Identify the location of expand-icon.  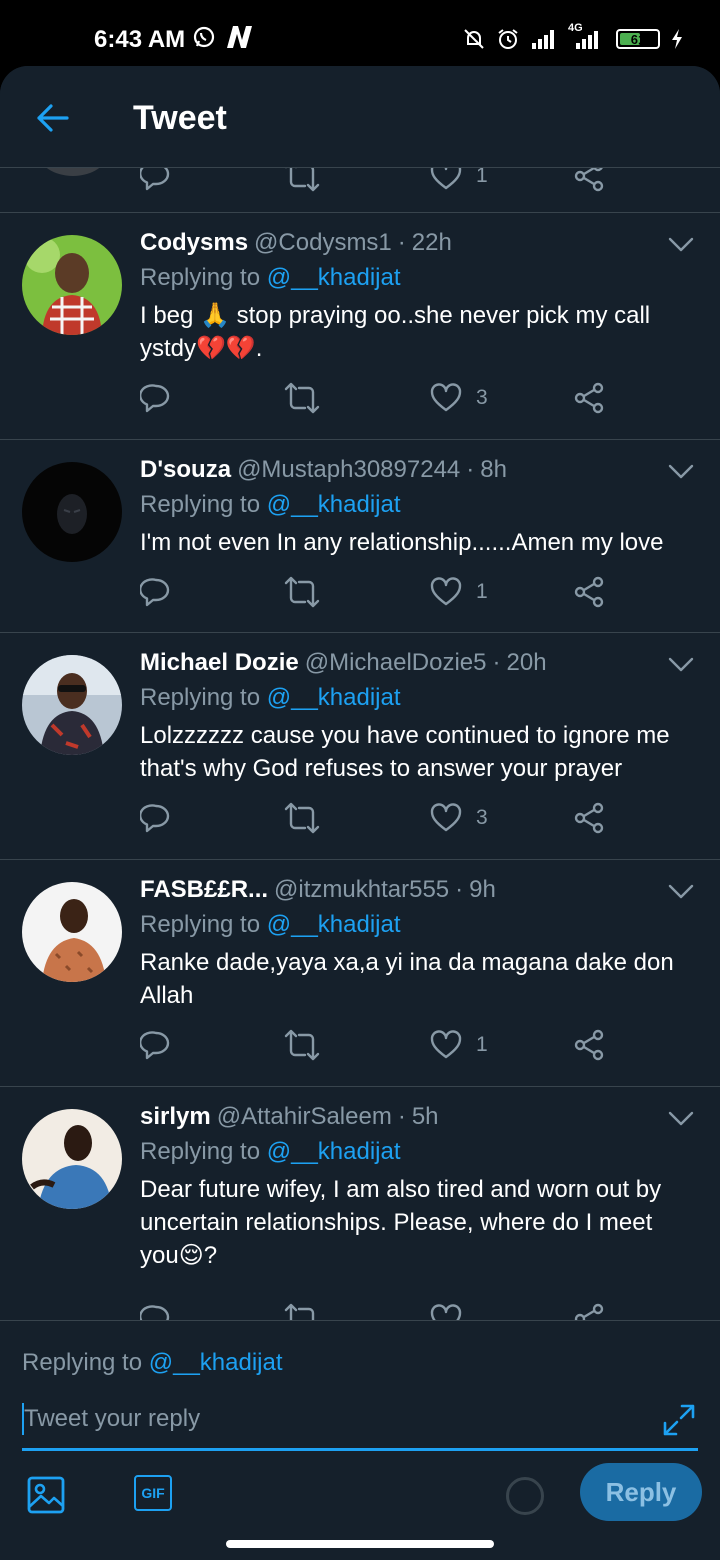
(679, 1420).